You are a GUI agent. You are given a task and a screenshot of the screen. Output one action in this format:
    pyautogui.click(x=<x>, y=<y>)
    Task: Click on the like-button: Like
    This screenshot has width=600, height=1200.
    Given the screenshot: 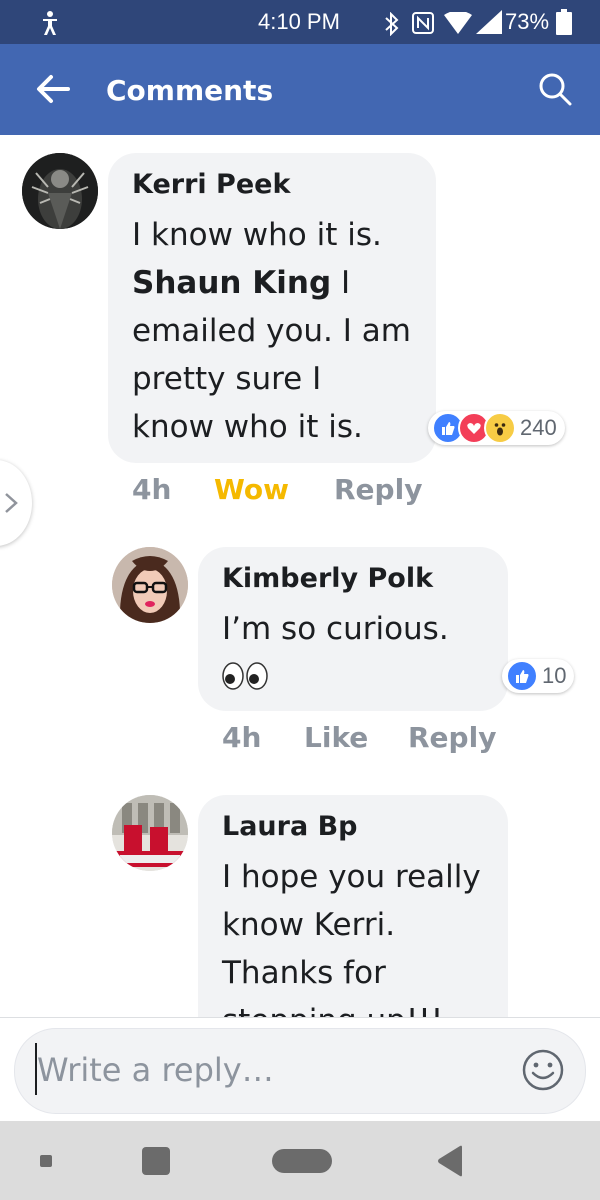 What is the action you would take?
    pyautogui.click(x=336, y=737)
    